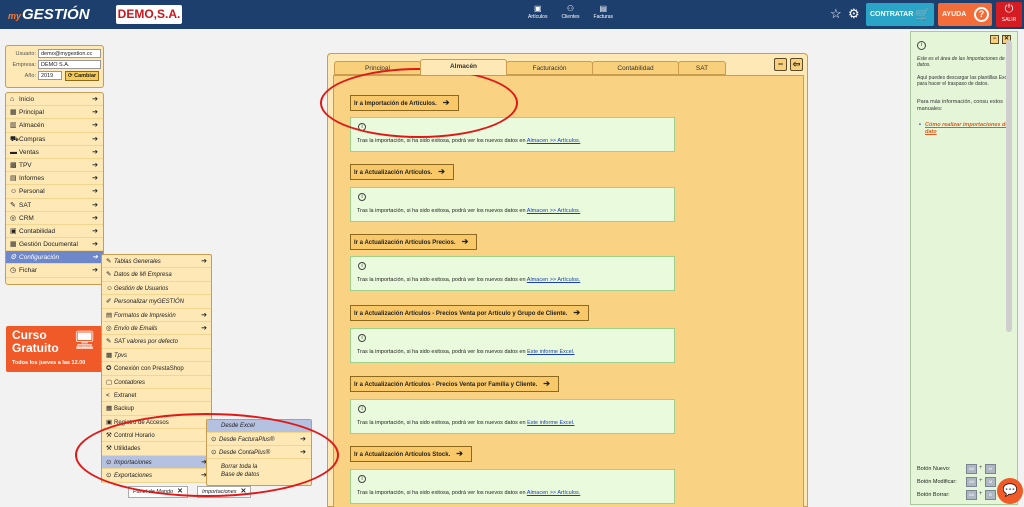 This screenshot has width=1024, height=507. Describe the element at coordinates (156, 423) in the screenshot. I see `submenu-item-registro-accesos: ▣ Registro de Accesos` at that location.